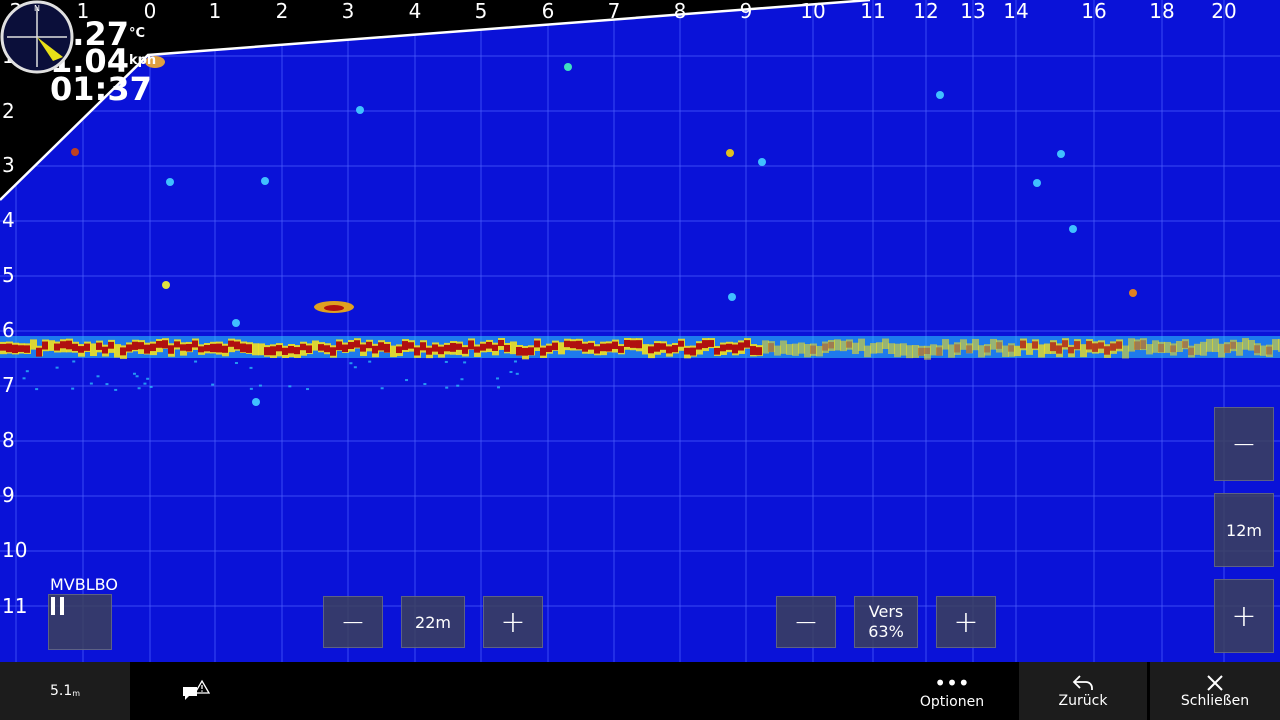 The width and height of the screenshot is (1280, 720). Describe the element at coordinates (952, 702) in the screenshot. I see `options-label: Optionen` at that location.